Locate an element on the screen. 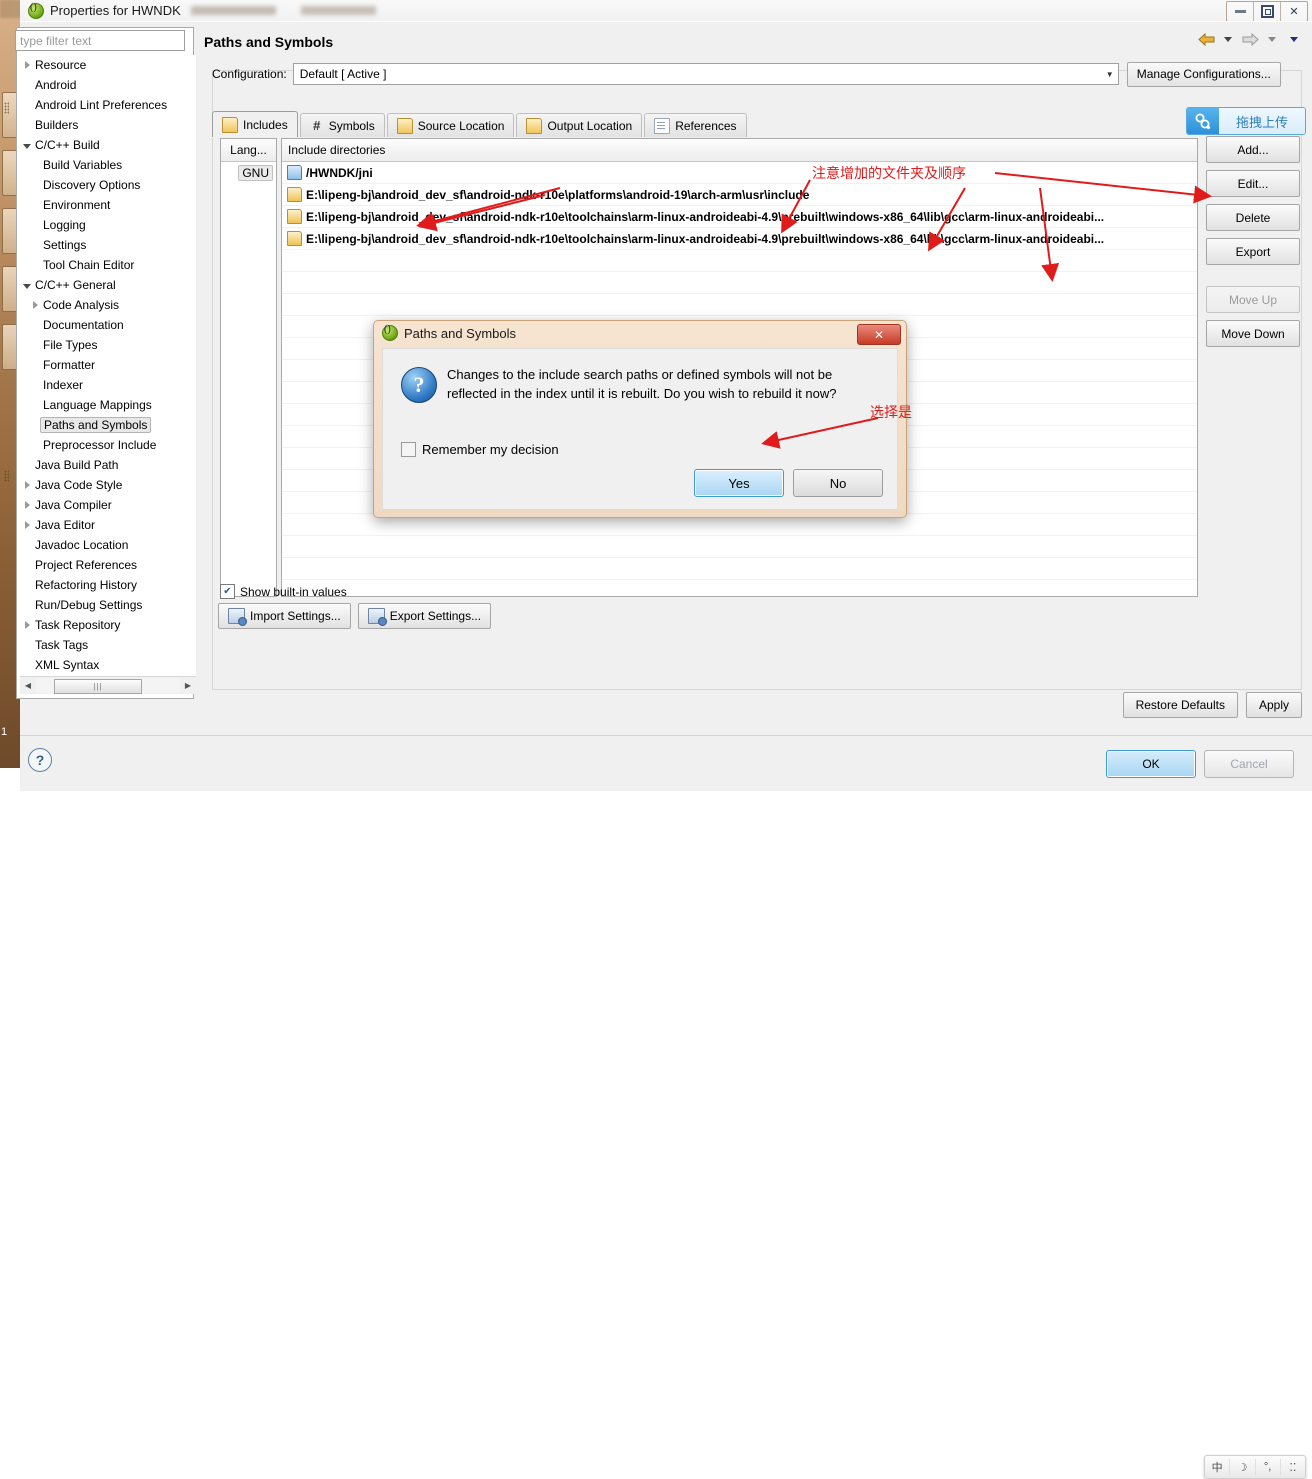 Image resolution: width=1312 pixels, height=1479 pixels. delete-button: Delete is located at coordinates (1253, 217).